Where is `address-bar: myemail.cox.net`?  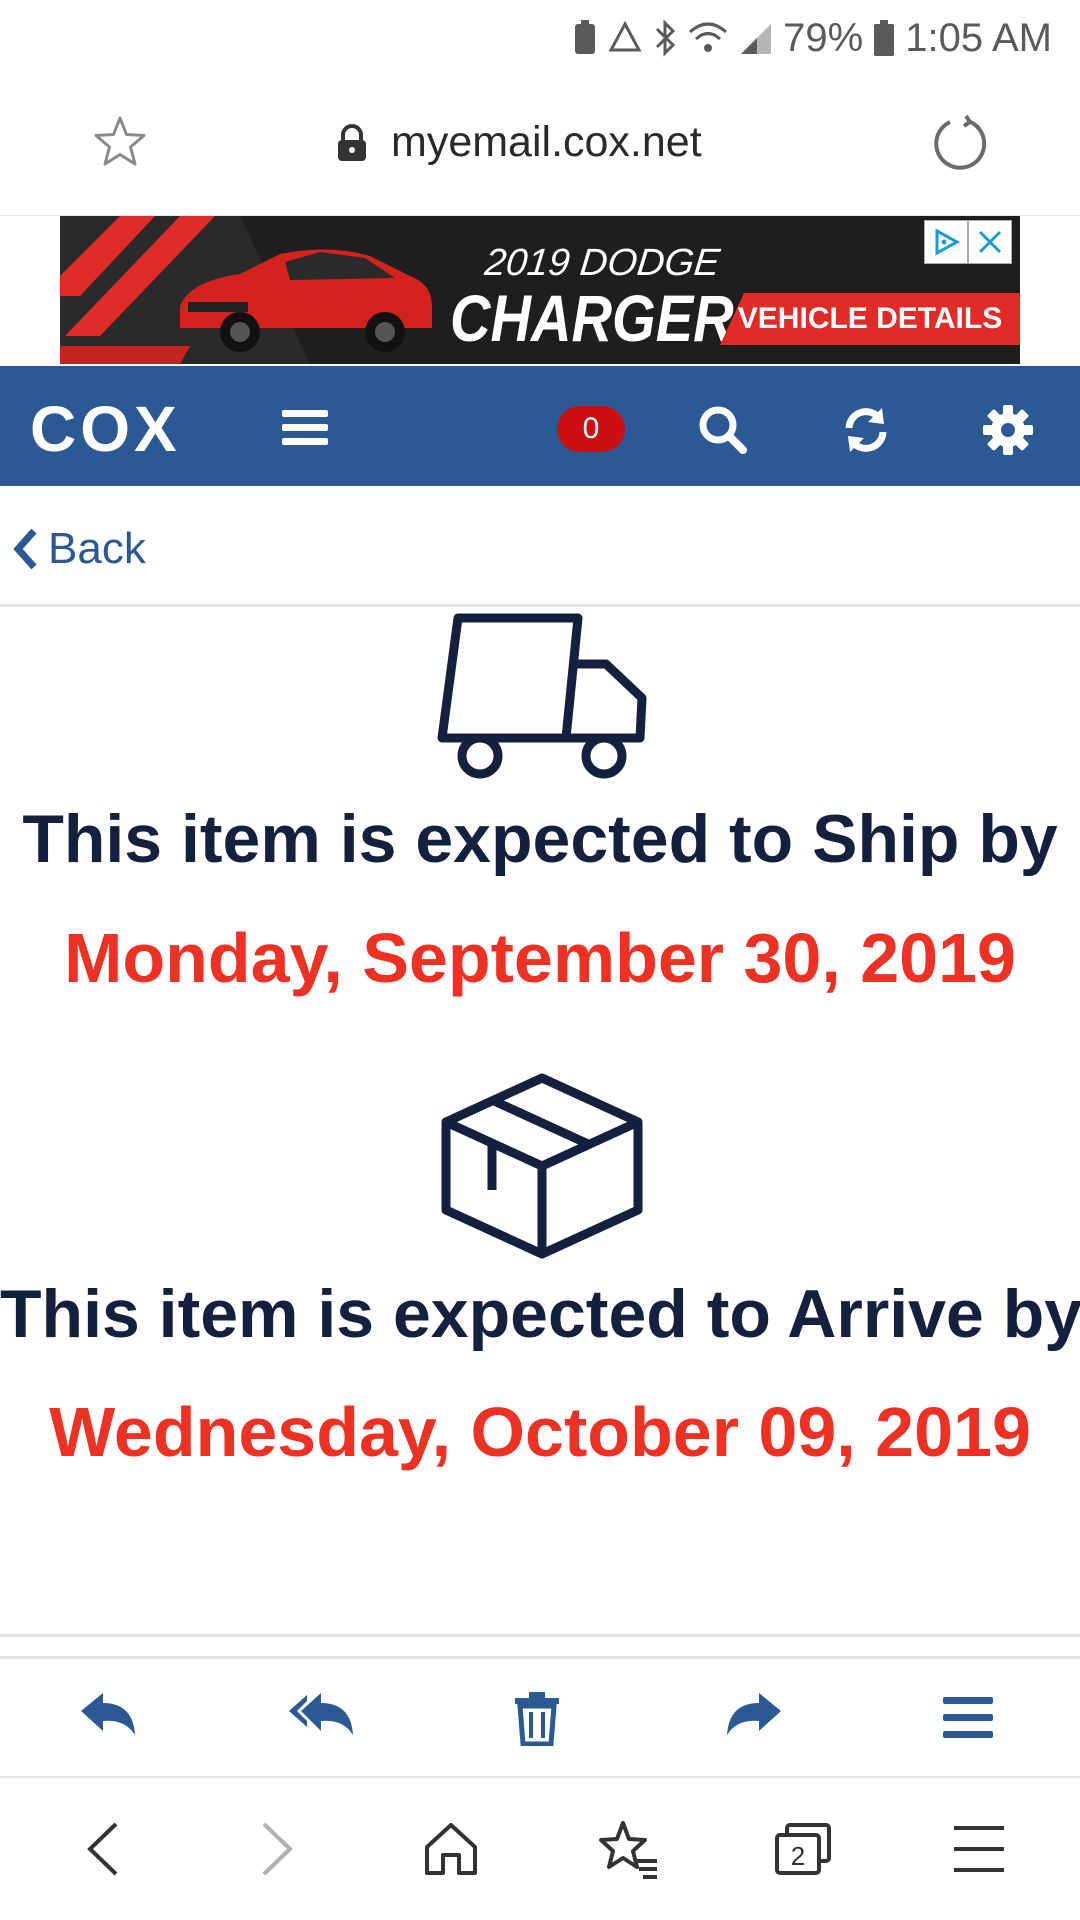 address-bar: myemail.cox.net is located at coordinates (540, 147).